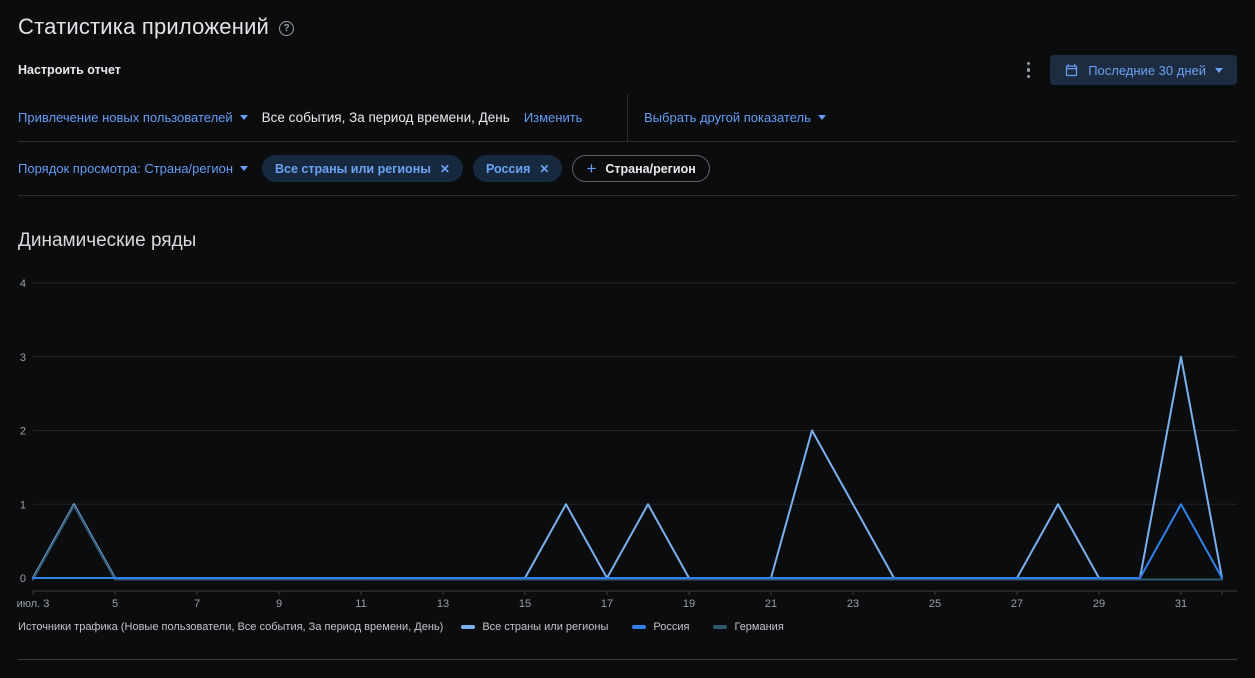 The image size is (1255, 678). What do you see at coordinates (1099, 604) in the screenshot?
I see `svg-text: 29` at bounding box center [1099, 604].